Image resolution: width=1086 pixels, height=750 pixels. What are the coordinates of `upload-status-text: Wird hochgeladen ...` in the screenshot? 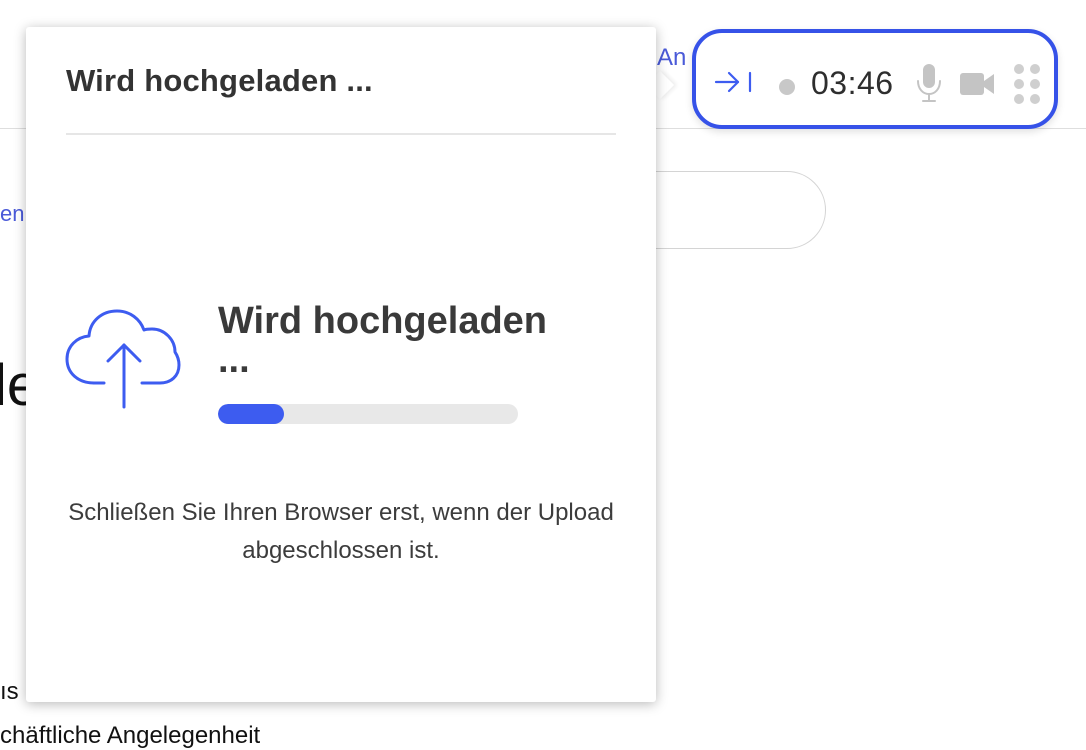 It's located at (383, 340).